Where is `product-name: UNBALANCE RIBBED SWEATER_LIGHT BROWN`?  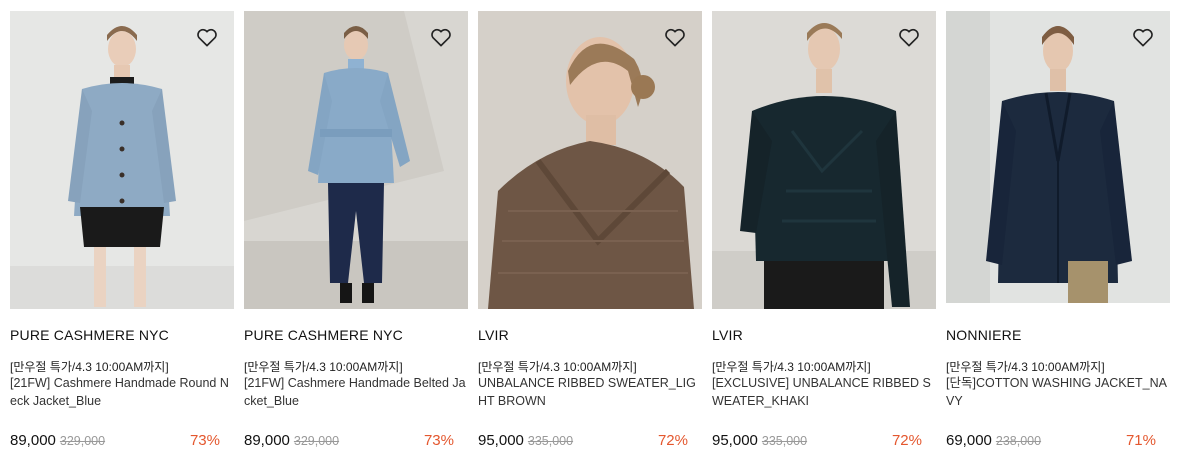
product-name: UNBALANCE RIBBED SWEATER_LIGHT BROWN is located at coordinates (590, 392).